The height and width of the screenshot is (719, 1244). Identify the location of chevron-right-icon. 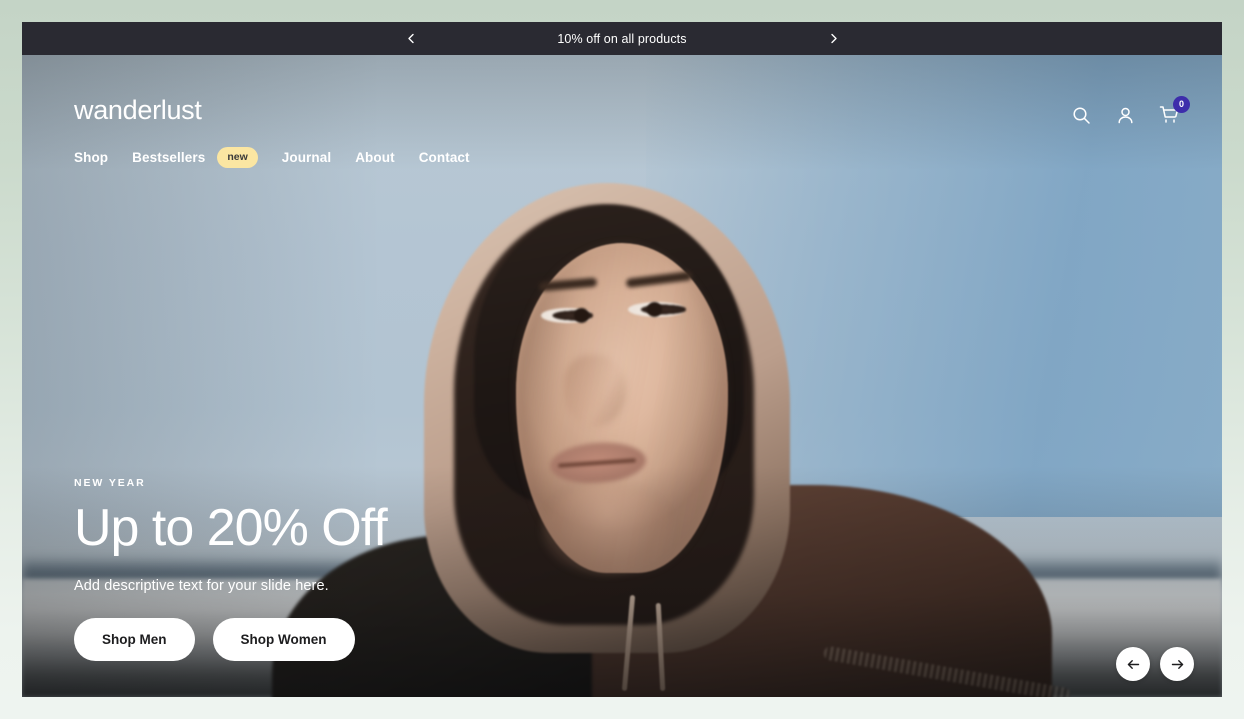
(833, 38).